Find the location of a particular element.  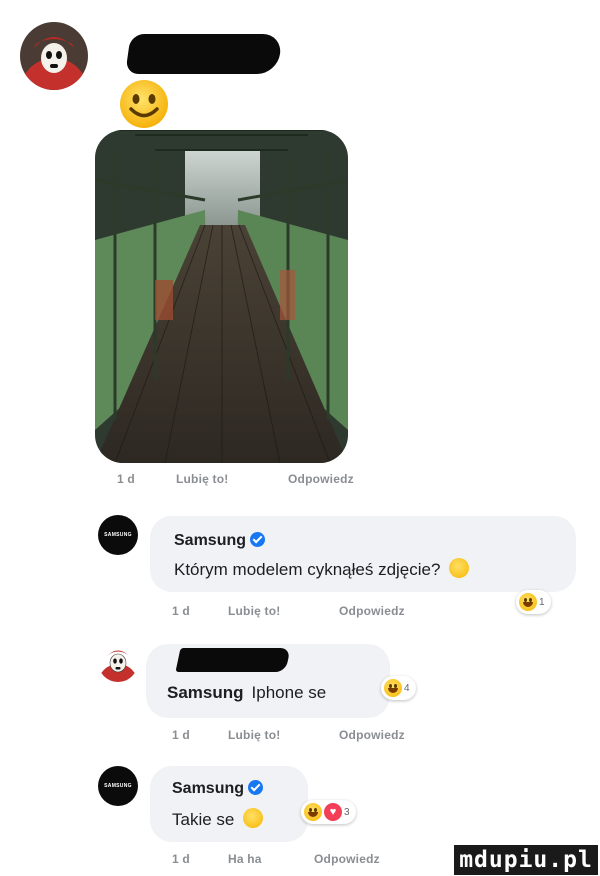

comment-1-avatar: SAMSUNG is located at coordinates (118, 535).